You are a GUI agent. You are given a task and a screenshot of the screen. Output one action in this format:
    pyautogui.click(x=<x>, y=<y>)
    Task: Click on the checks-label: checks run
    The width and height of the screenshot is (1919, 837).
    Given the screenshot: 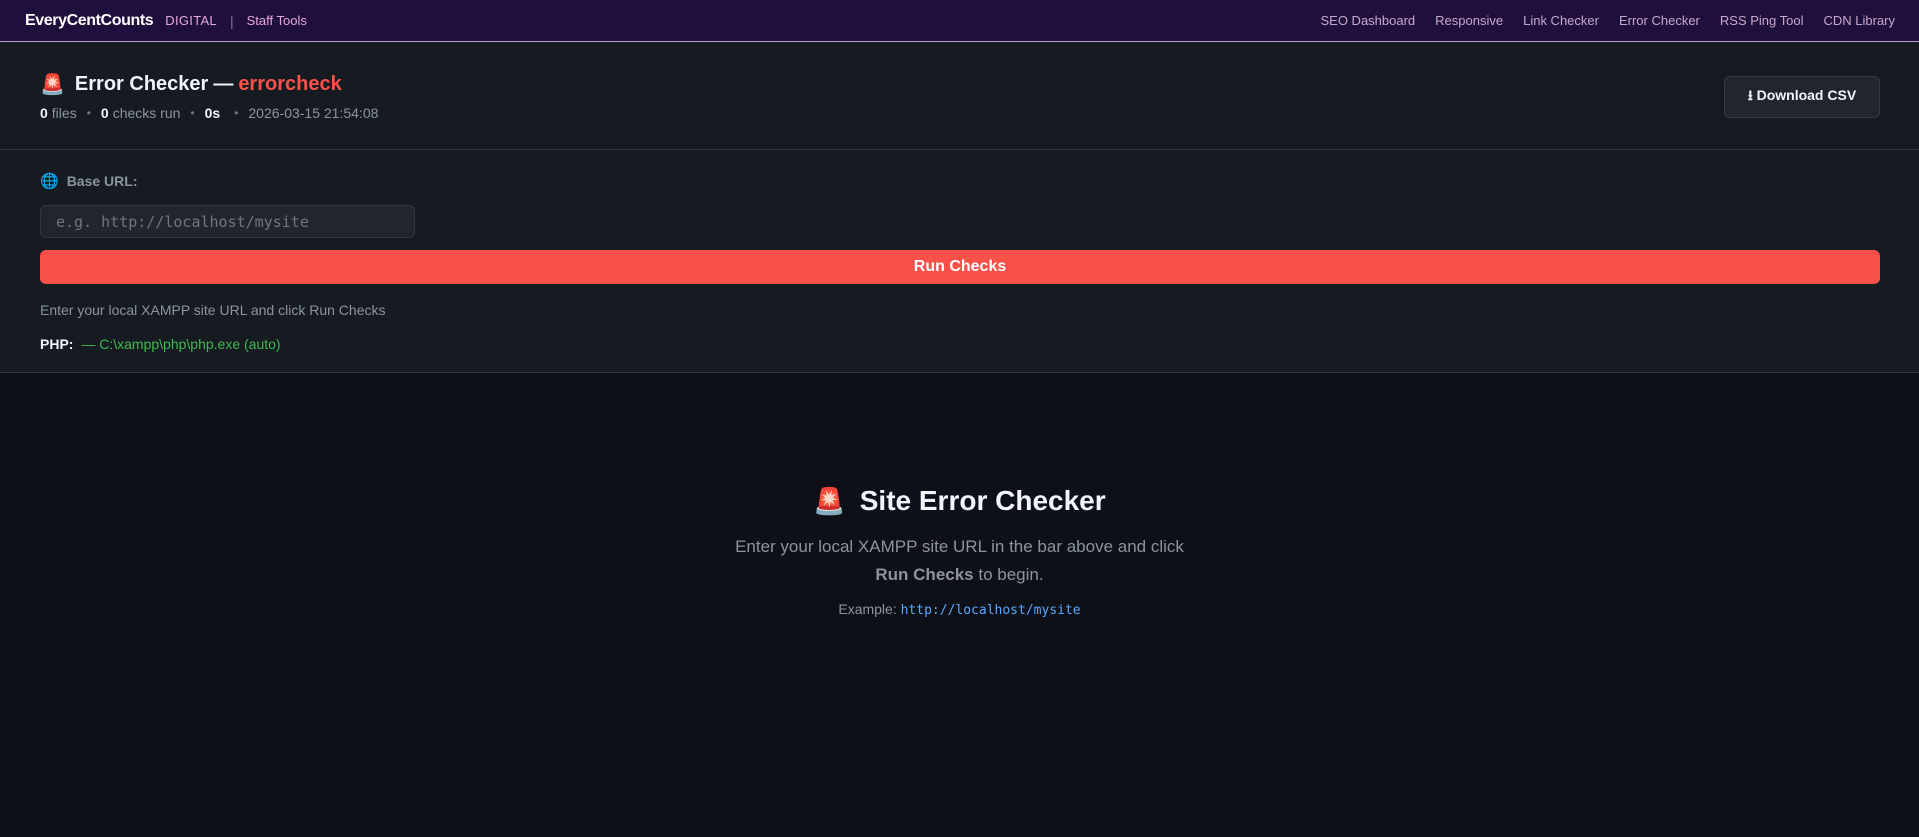 What is the action you would take?
    pyautogui.click(x=146, y=113)
    